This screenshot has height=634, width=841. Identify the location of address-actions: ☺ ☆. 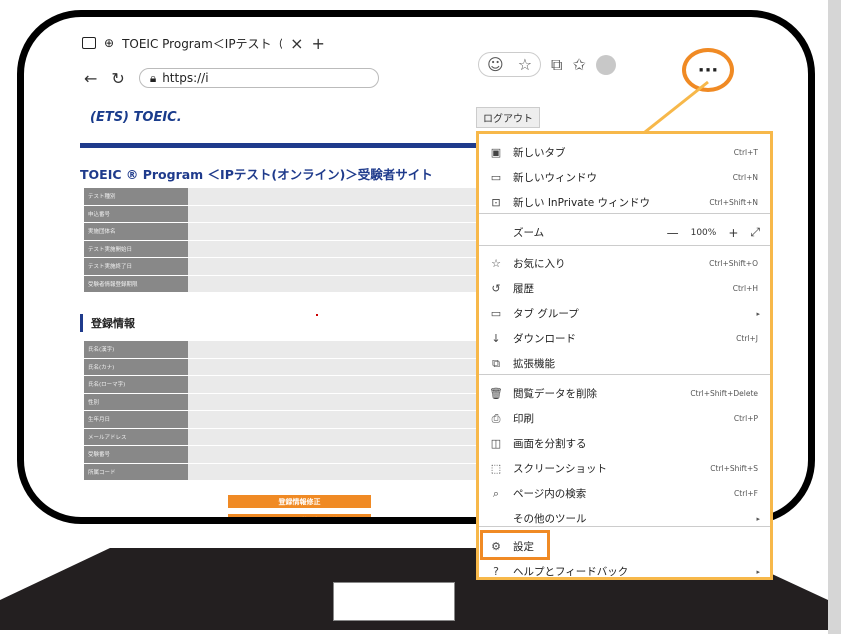
(510, 64).